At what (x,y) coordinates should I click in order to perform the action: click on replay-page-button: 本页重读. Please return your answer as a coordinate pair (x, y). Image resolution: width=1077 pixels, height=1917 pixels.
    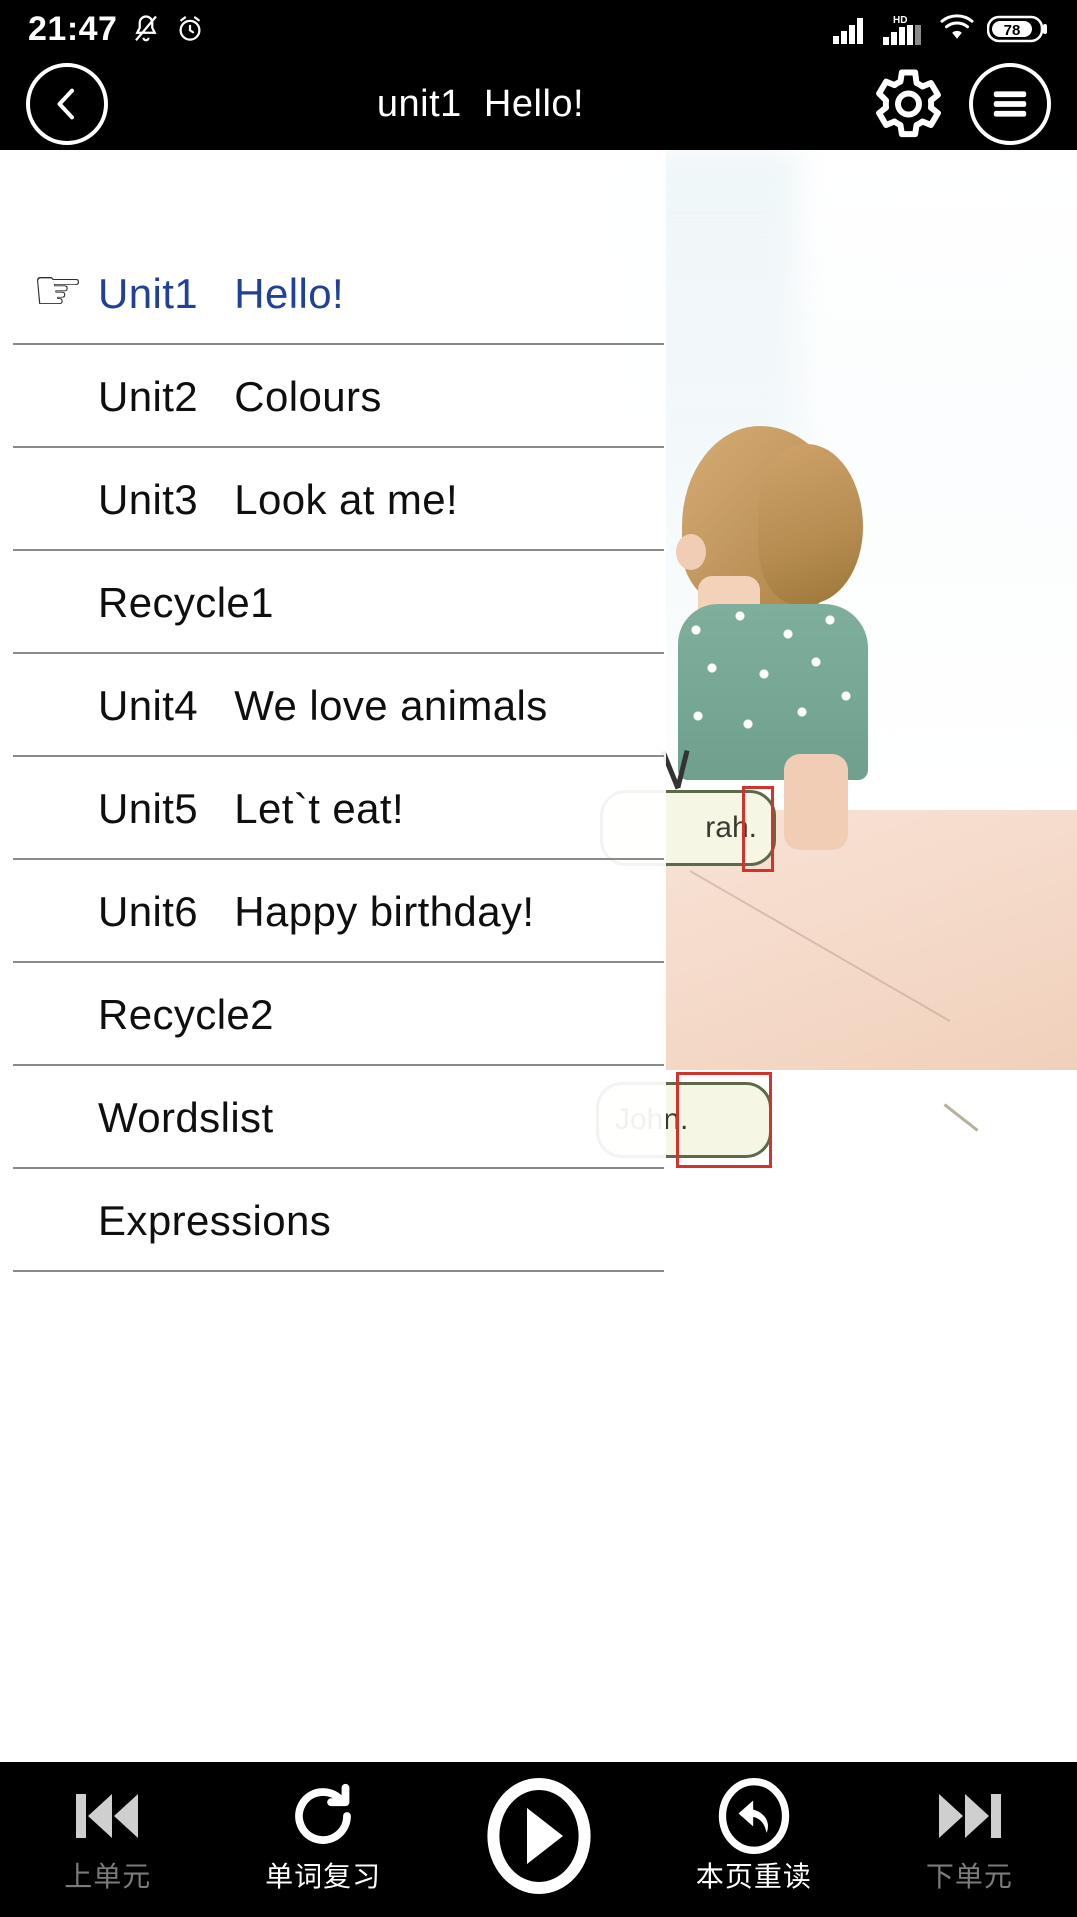
    Looking at the image, I should click on (753, 1839).